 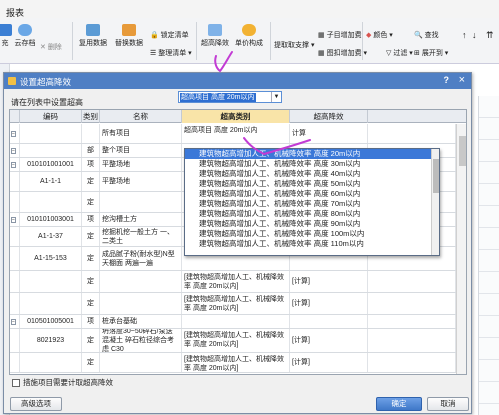 What do you see at coordinates (312, 194) in the screenshot?
I see `dropdown-option: 建筑物超高增加人工、机械降效率 高度 60m以内` at bounding box center [312, 194].